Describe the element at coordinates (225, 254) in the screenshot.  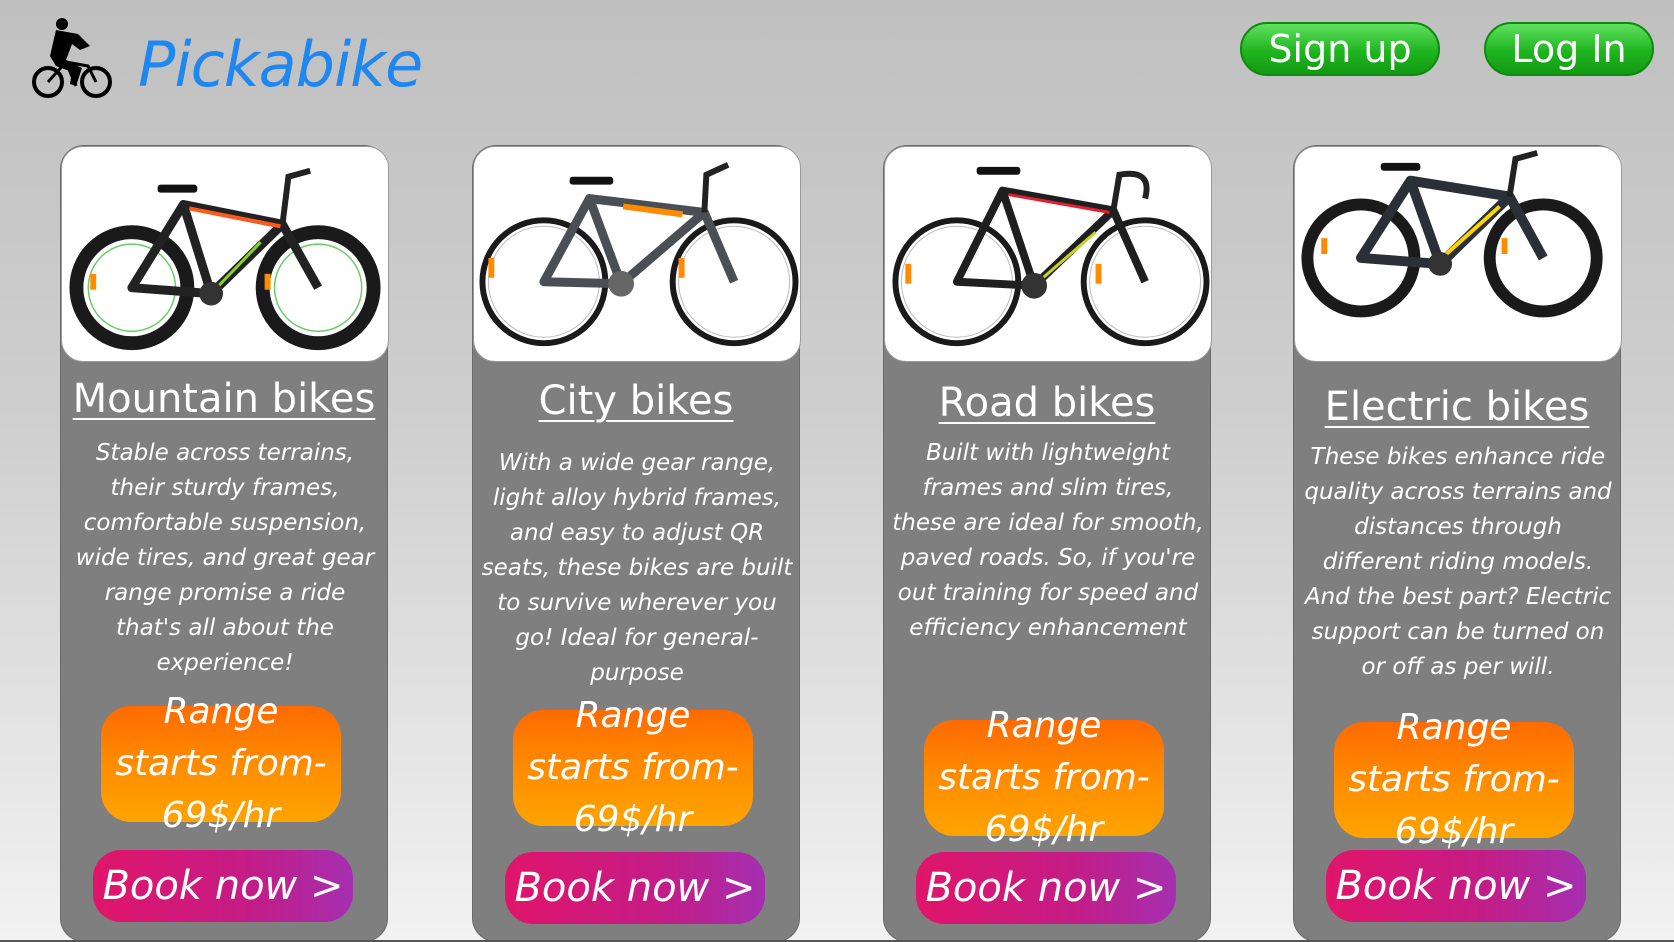
I see `mountain-bike-image` at that location.